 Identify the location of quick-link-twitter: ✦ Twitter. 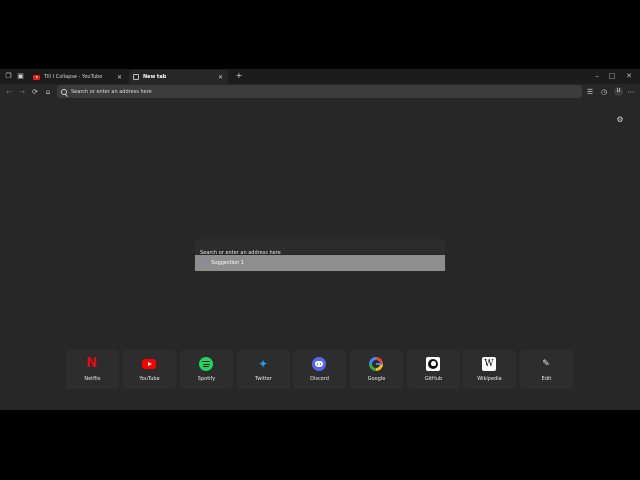
(263, 369).